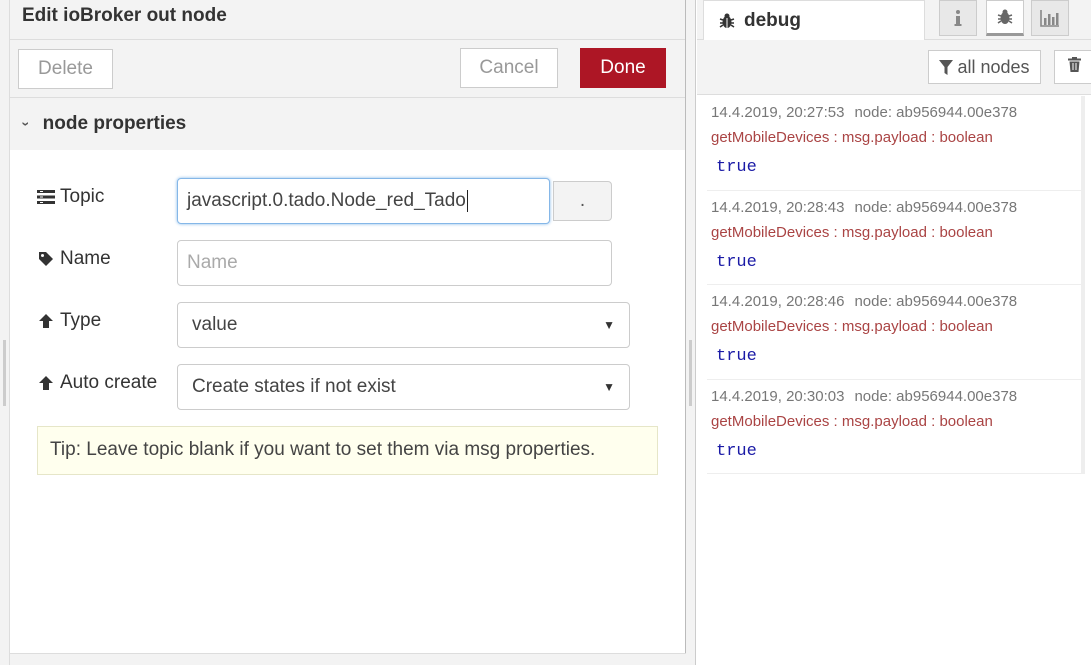  I want to click on tab-debug: debug, so click(814, 20).